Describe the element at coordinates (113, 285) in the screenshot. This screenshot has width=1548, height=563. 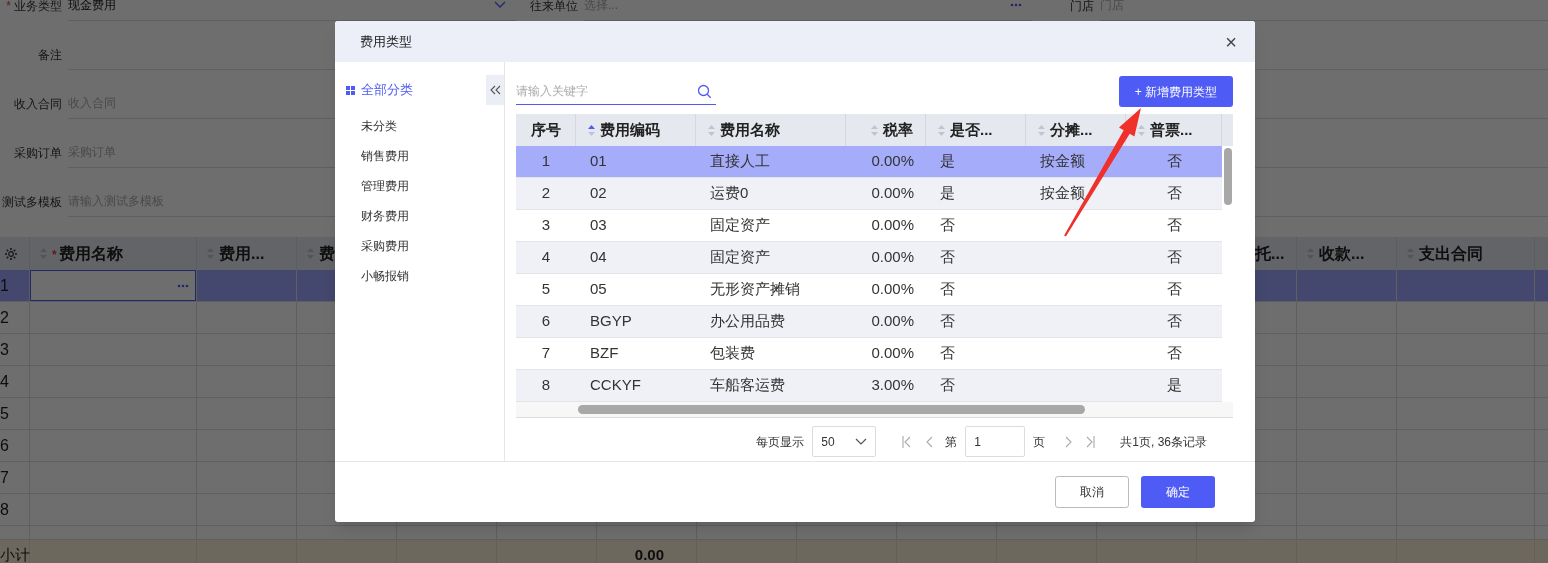
I see `input-field` at that location.